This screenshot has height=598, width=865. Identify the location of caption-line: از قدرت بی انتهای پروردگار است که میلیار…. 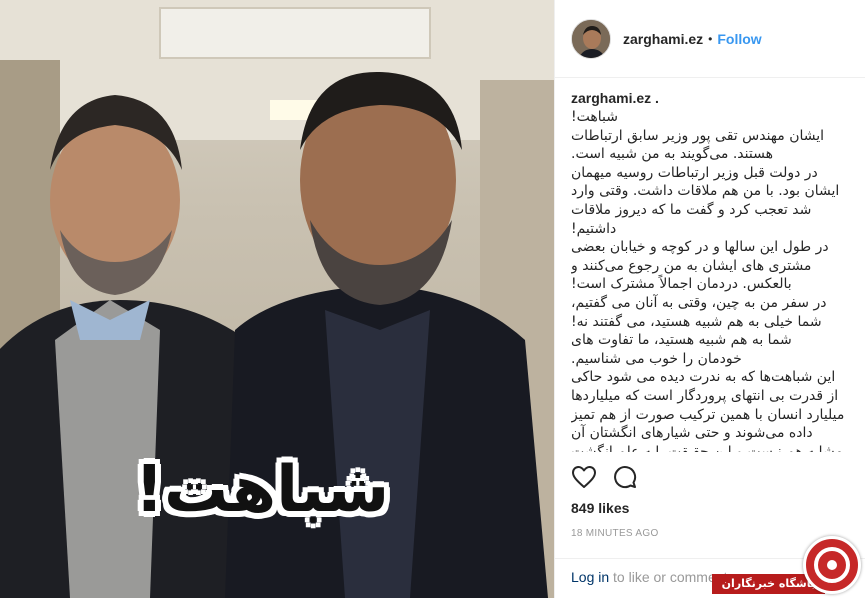
(705, 395).